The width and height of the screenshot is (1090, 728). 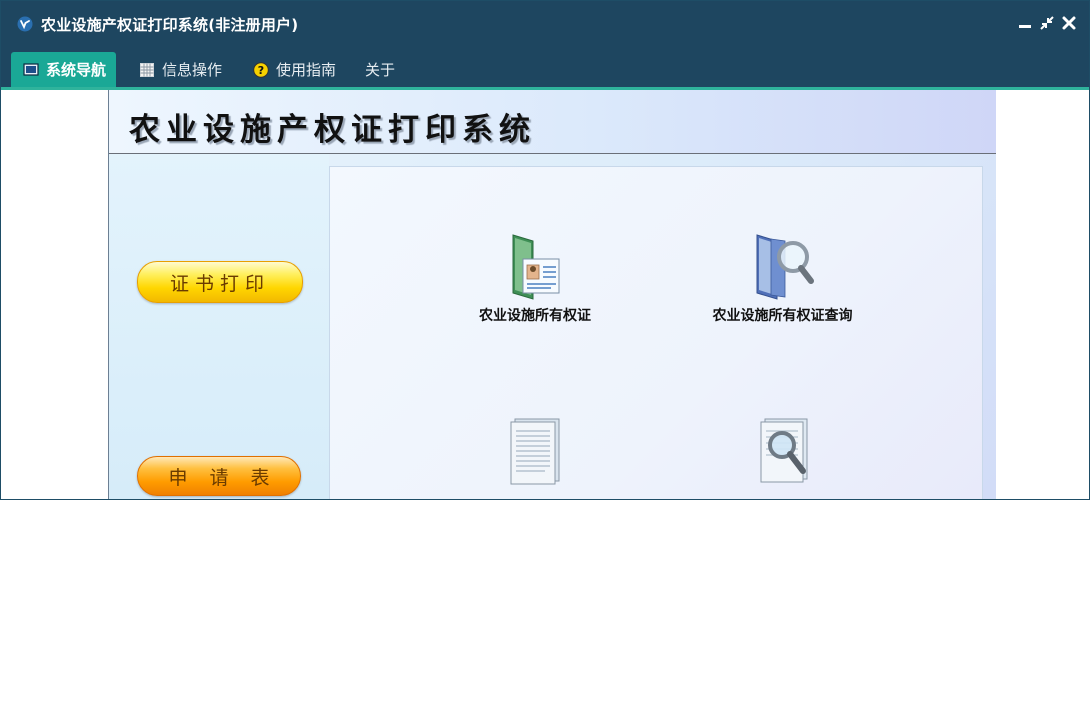 I want to click on certificate-print-label: 证书打印, so click(x=219, y=283).